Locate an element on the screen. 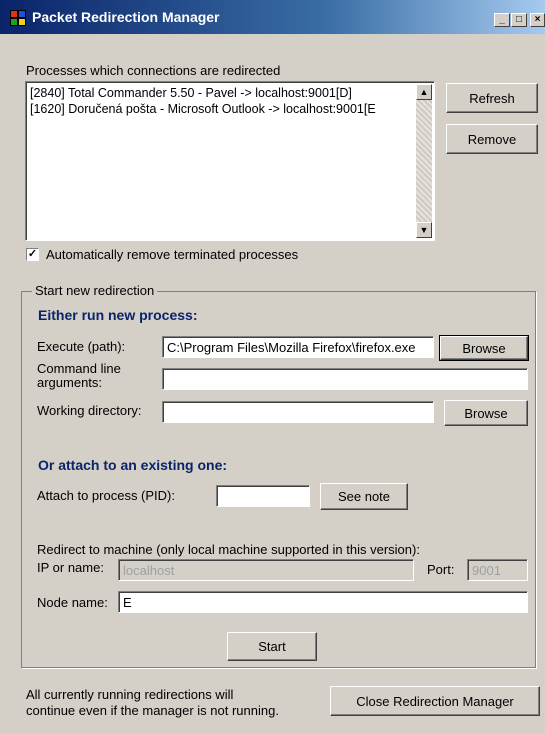 This screenshot has height=733, width=545. remove-button: Remove is located at coordinates (492, 139).